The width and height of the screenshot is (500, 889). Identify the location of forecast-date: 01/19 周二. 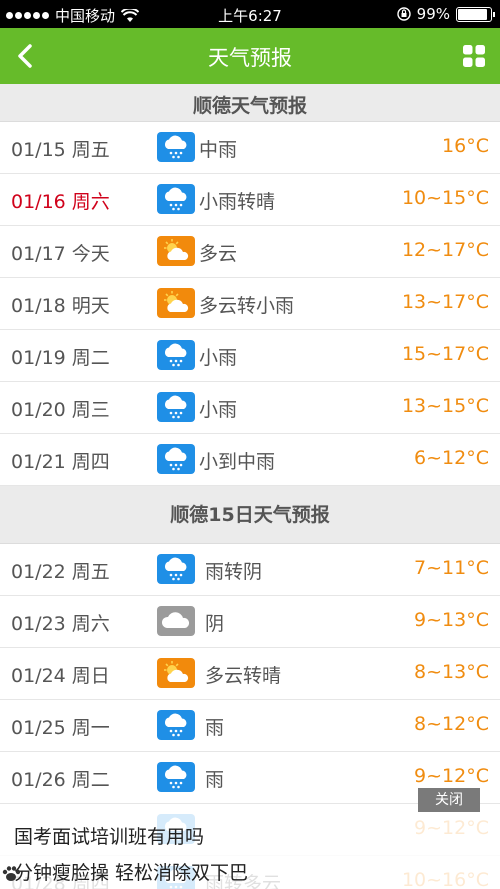
(60, 358).